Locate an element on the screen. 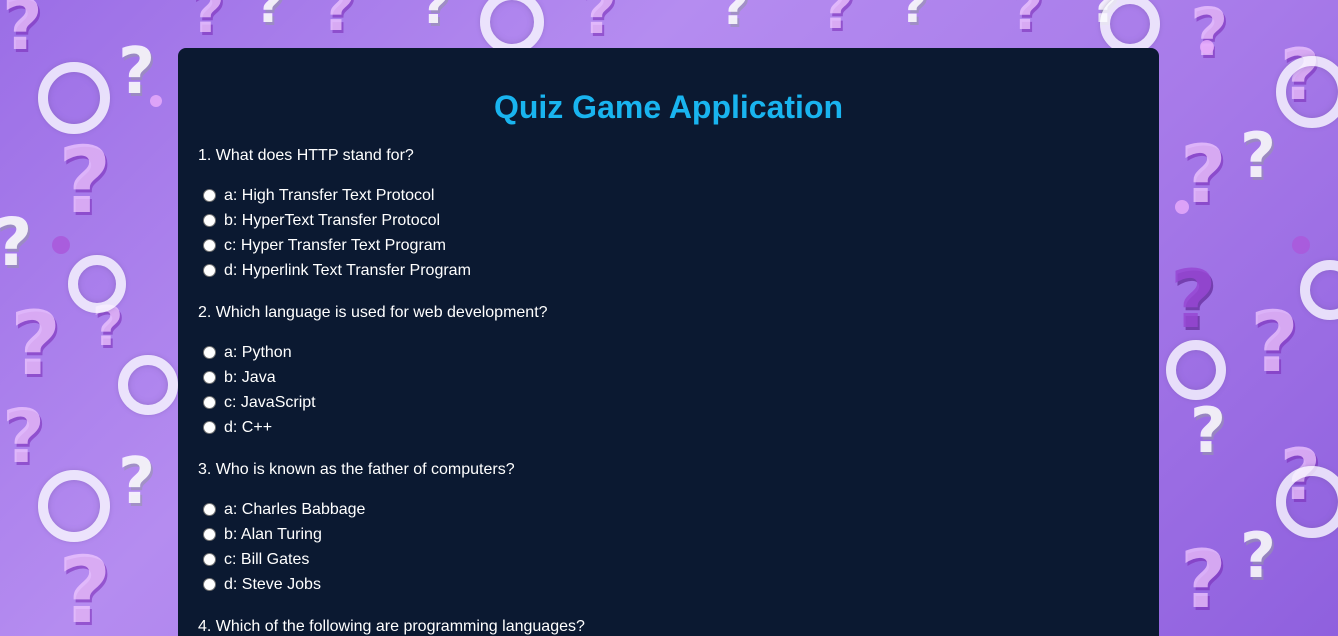 Image resolution: width=1338 pixels, height=636 pixels. answer-option-label: b: Alan Turing is located at coordinates (273, 534).